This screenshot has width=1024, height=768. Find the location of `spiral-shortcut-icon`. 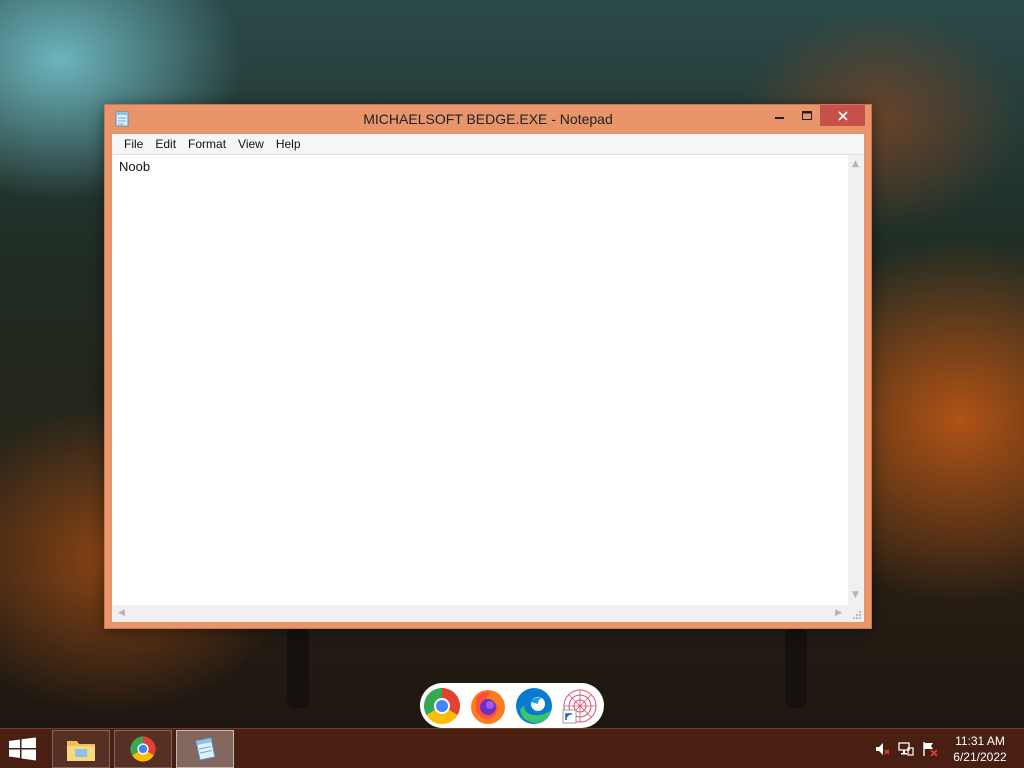

spiral-shortcut-icon is located at coordinates (580, 706).